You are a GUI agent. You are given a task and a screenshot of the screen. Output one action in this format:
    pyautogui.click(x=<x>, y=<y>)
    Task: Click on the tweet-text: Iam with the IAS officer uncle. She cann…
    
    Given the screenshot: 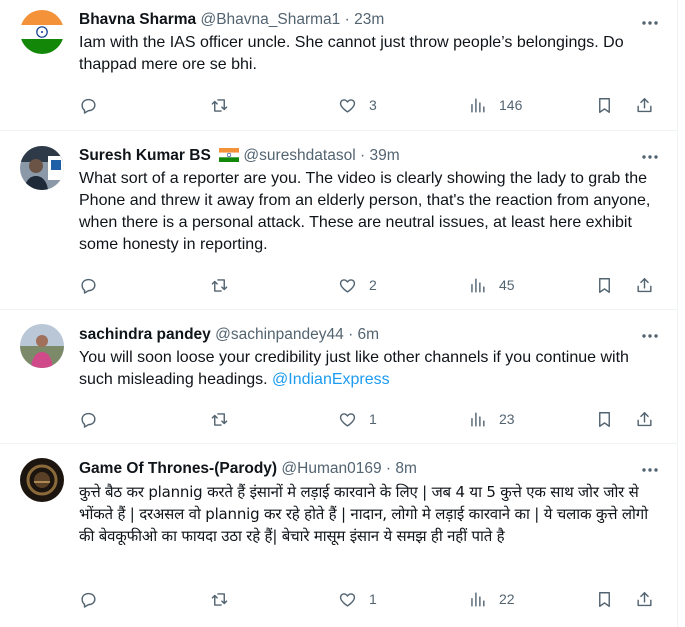 What is the action you would take?
    pyautogui.click(x=351, y=53)
    